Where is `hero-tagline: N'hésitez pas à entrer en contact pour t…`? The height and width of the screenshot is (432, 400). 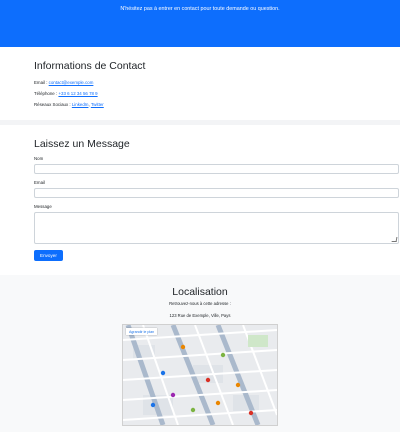 hero-tagline: N'hésitez pas à entrer en contact pour t… is located at coordinates (200, 9).